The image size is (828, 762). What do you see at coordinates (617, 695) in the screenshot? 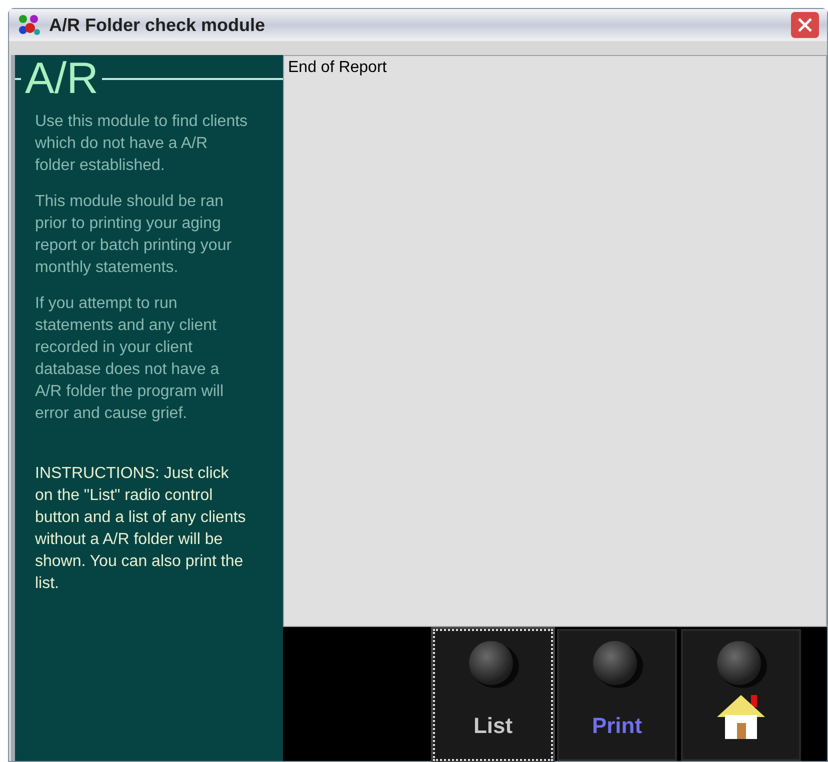
I see `print-button: Print` at bounding box center [617, 695].